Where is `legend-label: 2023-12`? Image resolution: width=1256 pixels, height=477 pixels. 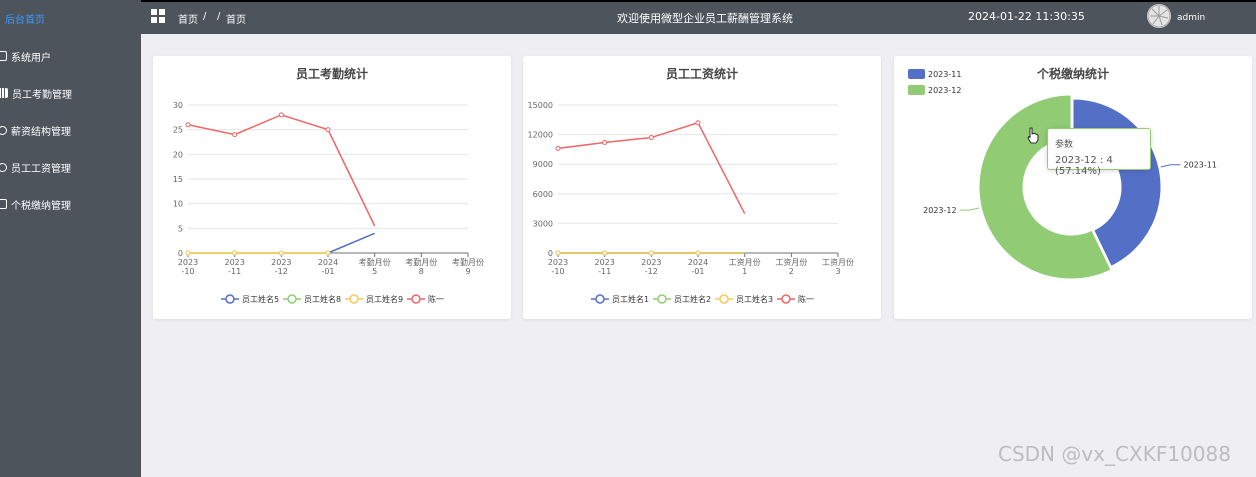 legend-label: 2023-12 is located at coordinates (944, 90).